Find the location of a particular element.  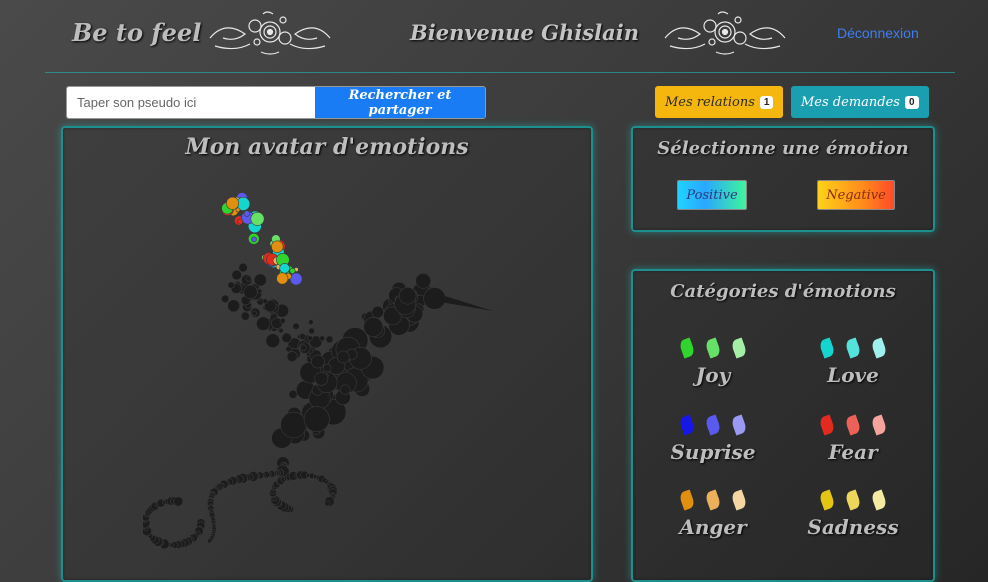

requests-count-badge: 0 is located at coordinates (911, 102).